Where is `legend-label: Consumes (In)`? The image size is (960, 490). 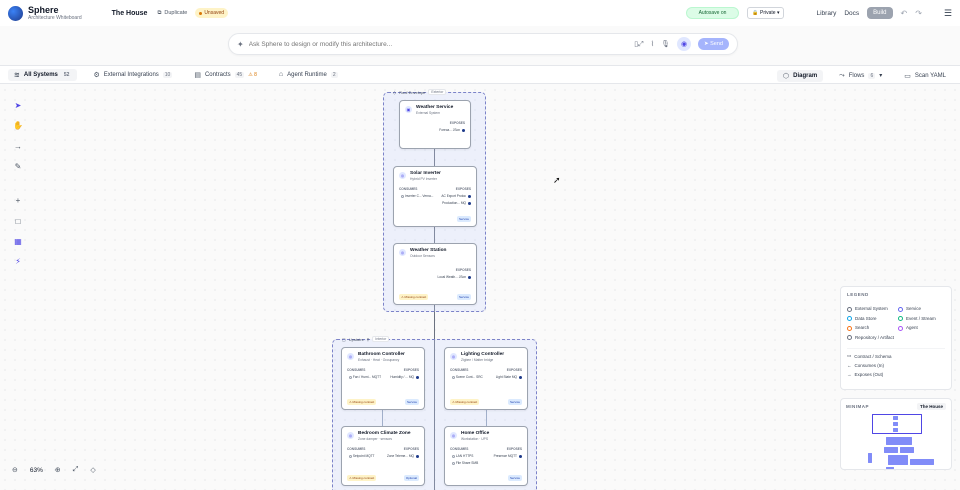 legend-label: Consumes (In) is located at coordinates (869, 365).